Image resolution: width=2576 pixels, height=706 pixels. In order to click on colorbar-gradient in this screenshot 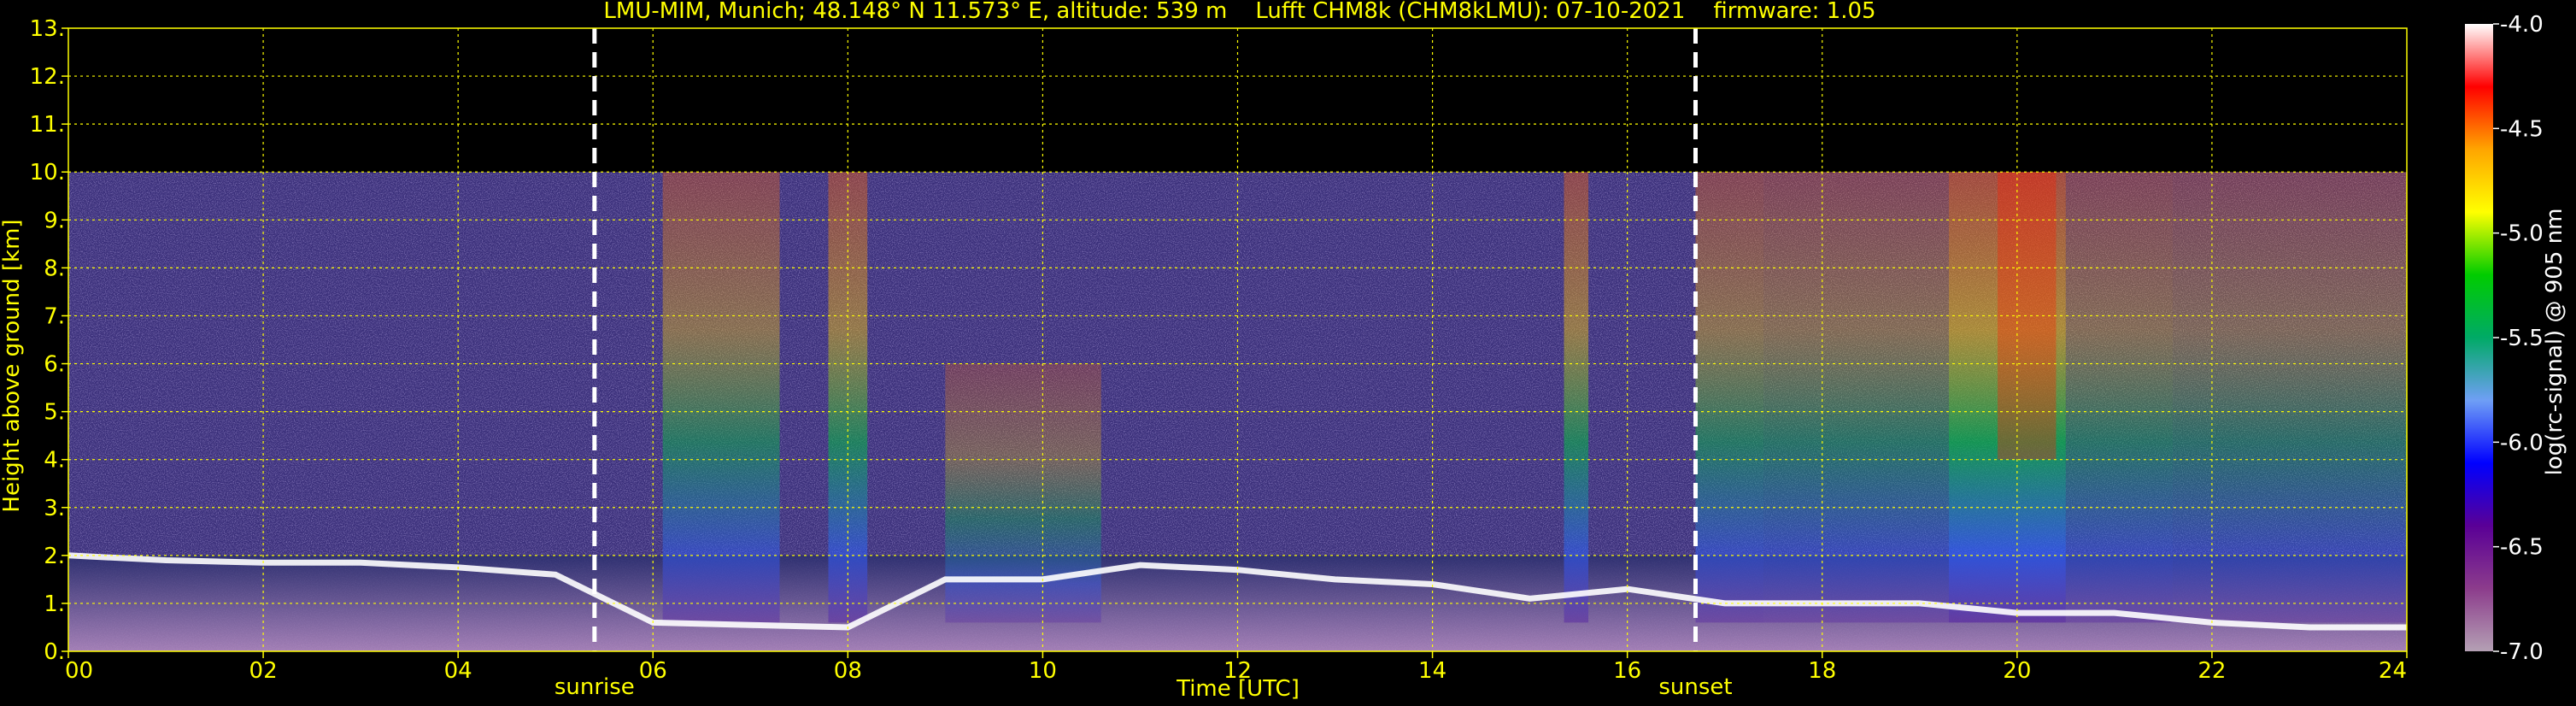, I will do `click(2479, 337)`.